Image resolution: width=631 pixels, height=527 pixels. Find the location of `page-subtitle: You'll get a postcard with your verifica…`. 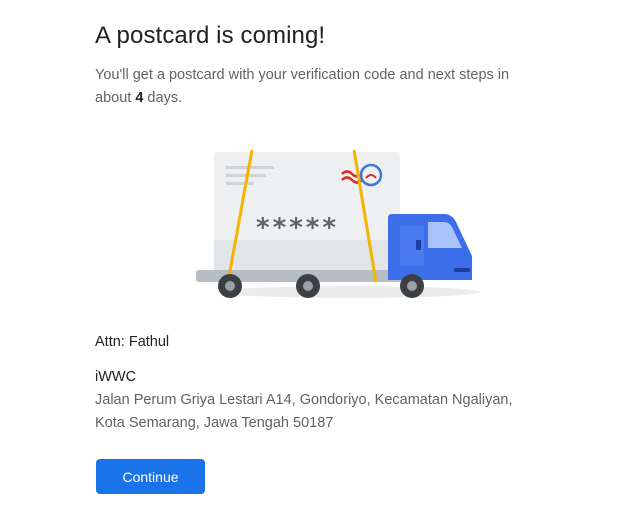

page-subtitle: You'll get a postcard with your verifica… is located at coordinates (310, 87).